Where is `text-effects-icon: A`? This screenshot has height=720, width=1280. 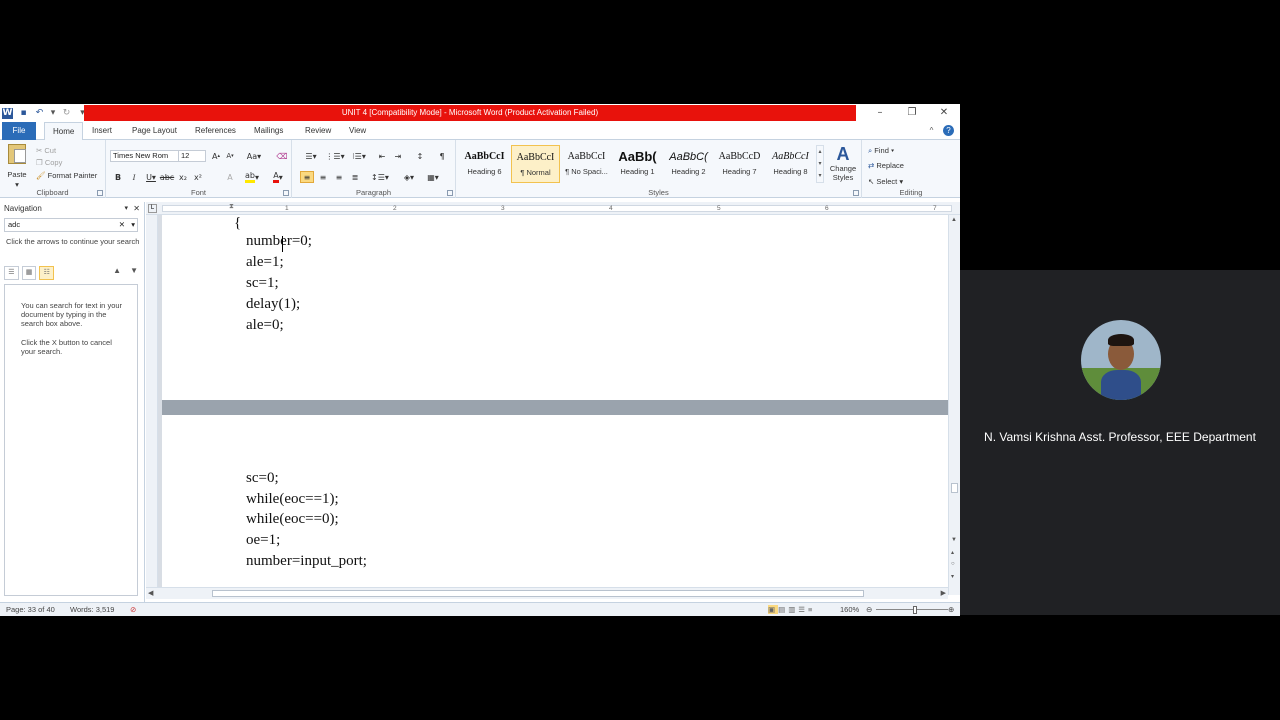
text-effects-icon: A is located at coordinates (230, 177).